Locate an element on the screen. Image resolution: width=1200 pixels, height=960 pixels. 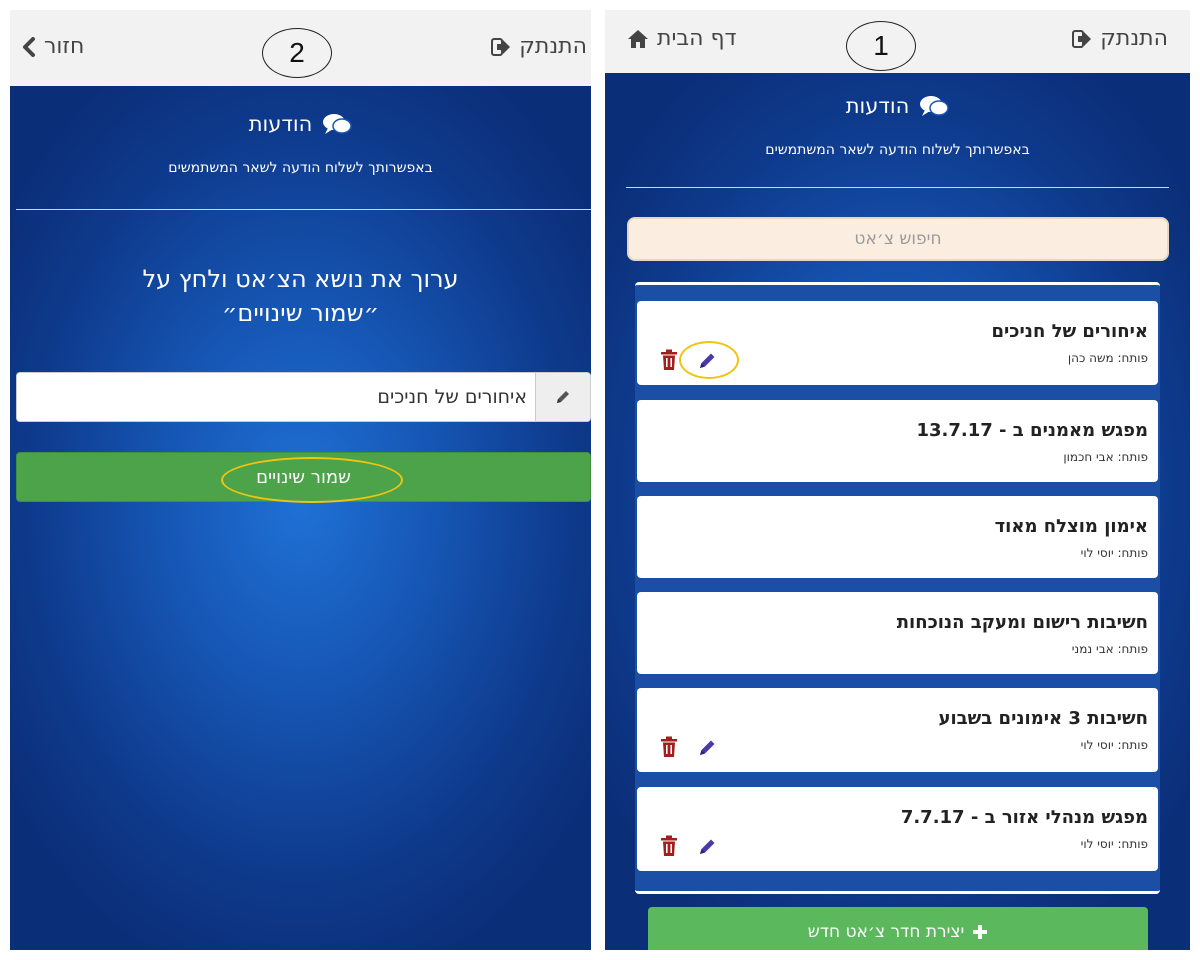
instruction-line-1: ערוך את נושא הצ׳אט ולחץ על is located at coordinates (300, 279).